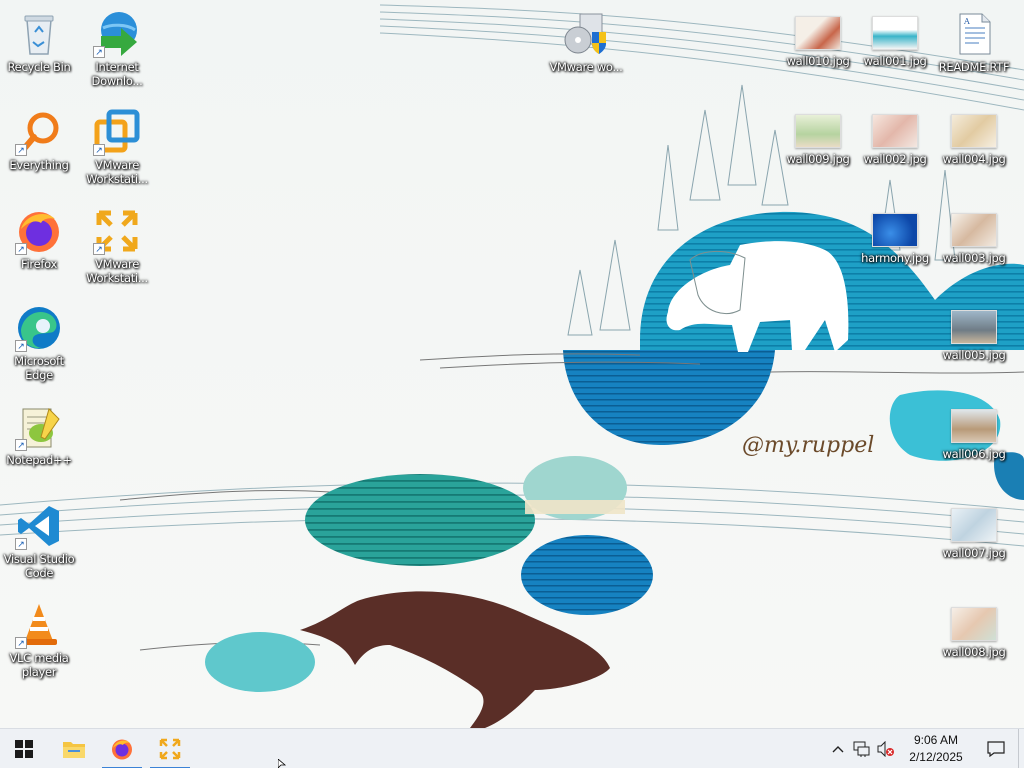  What do you see at coordinates (895, 258) in the screenshot?
I see `icon-label: harmony.jpg` at bounding box center [895, 258].